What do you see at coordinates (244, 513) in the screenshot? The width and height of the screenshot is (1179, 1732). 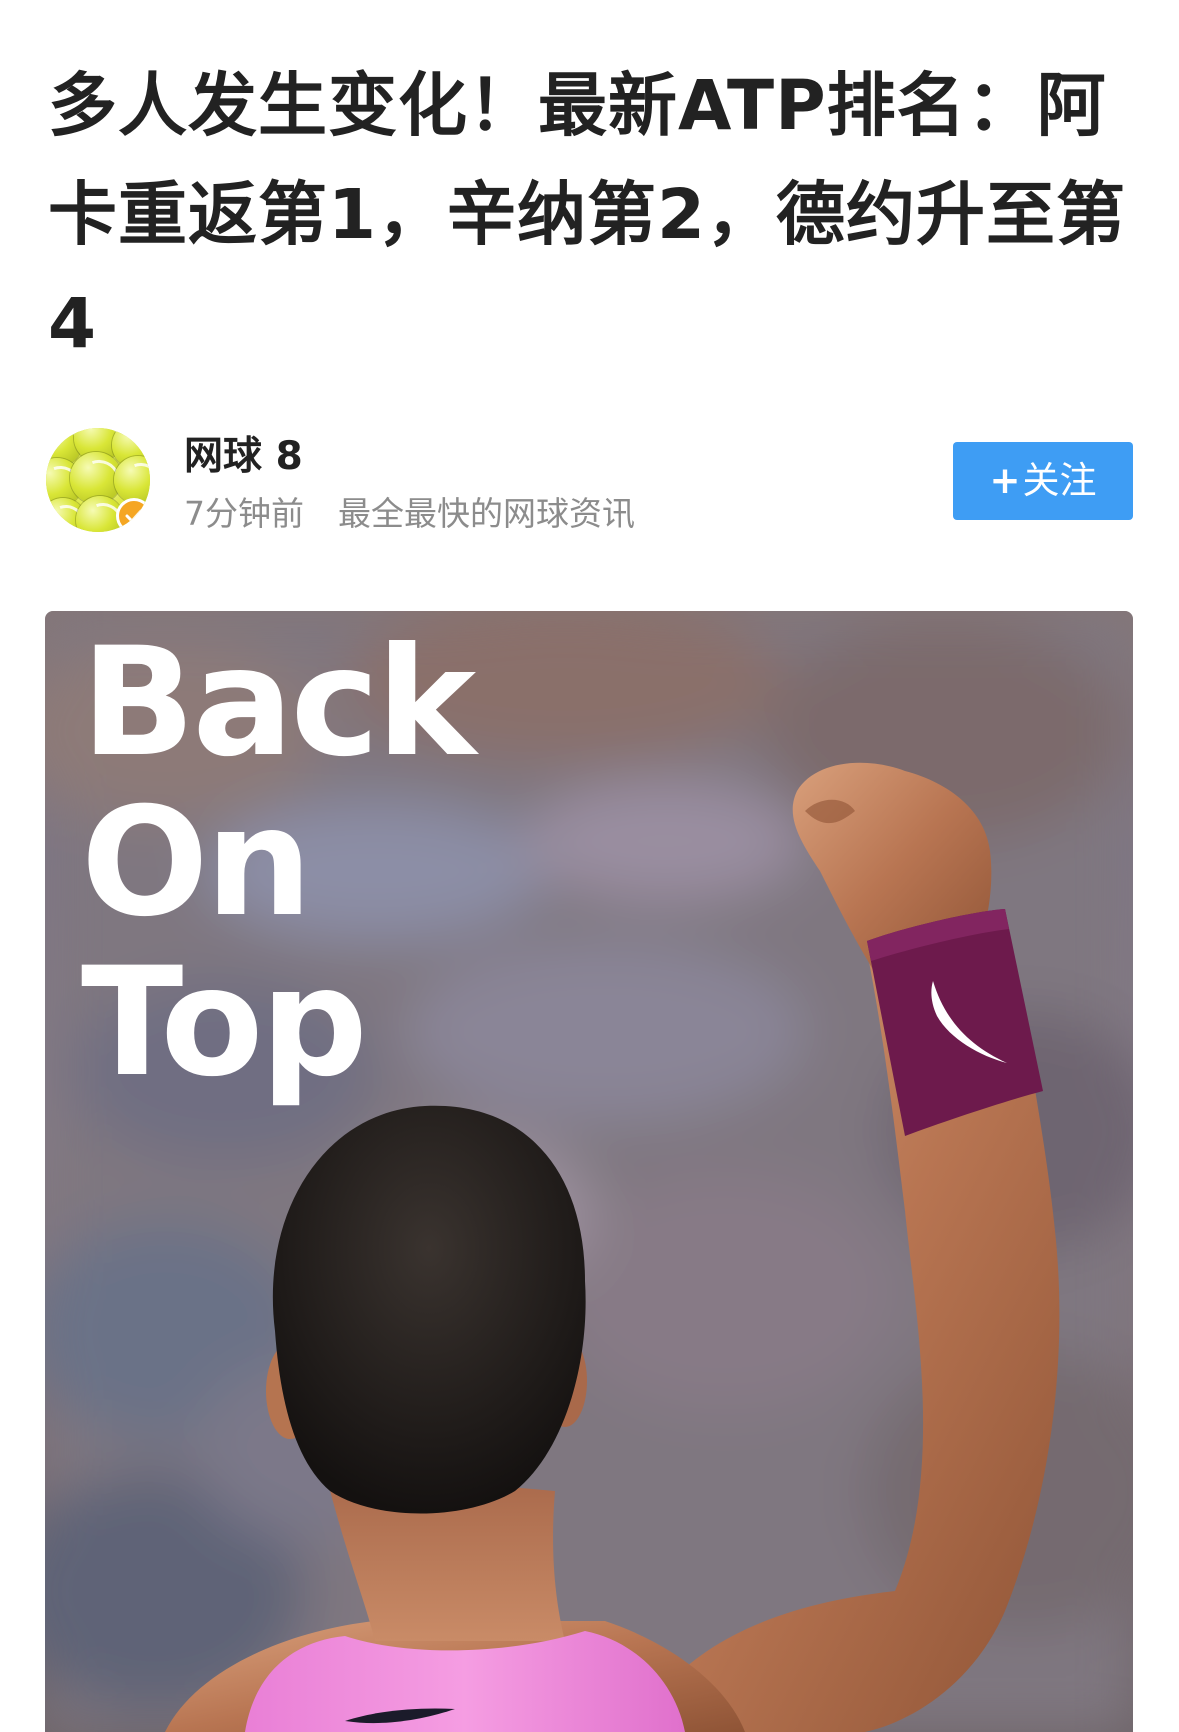 I see `publish-time: 7分钟前` at bounding box center [244, 513].